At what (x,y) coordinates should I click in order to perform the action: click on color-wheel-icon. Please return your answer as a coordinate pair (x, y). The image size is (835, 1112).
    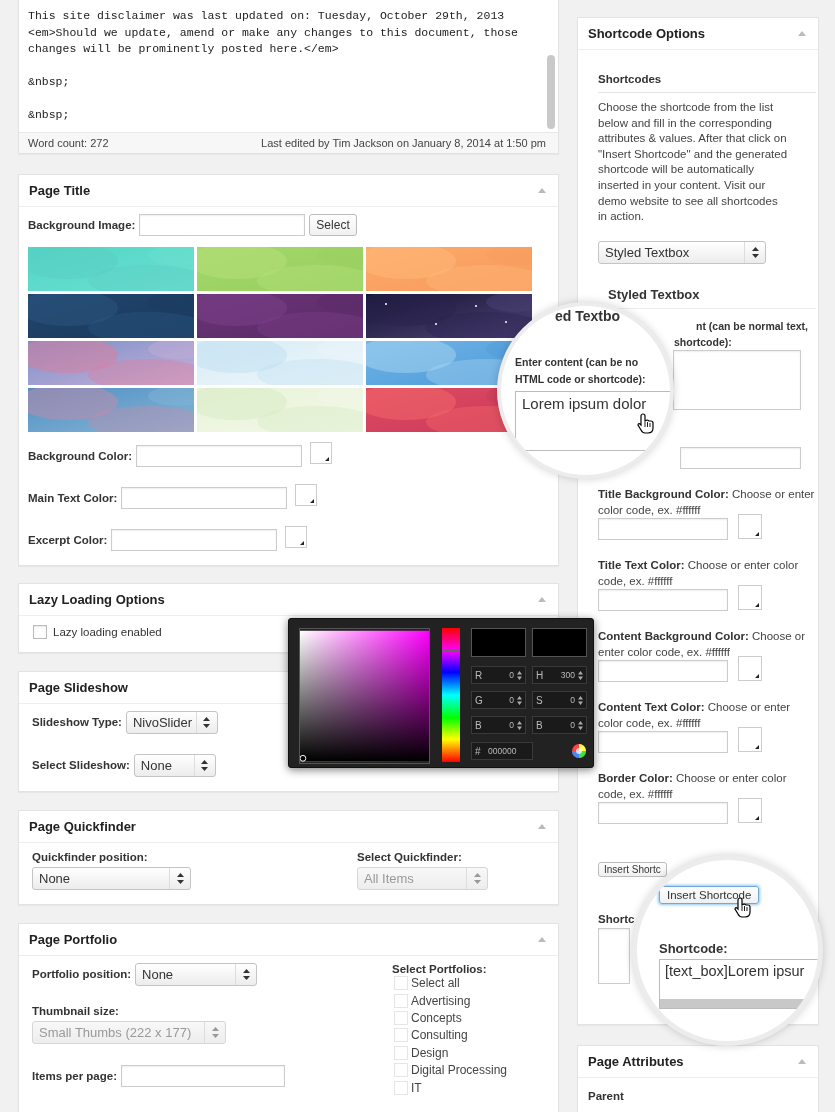
    Looking at the image, I should click on (579, 751).